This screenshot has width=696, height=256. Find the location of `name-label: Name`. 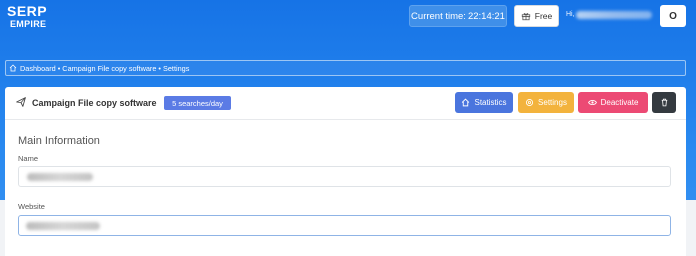

name-label: Name is located at coordinates (28, 158).